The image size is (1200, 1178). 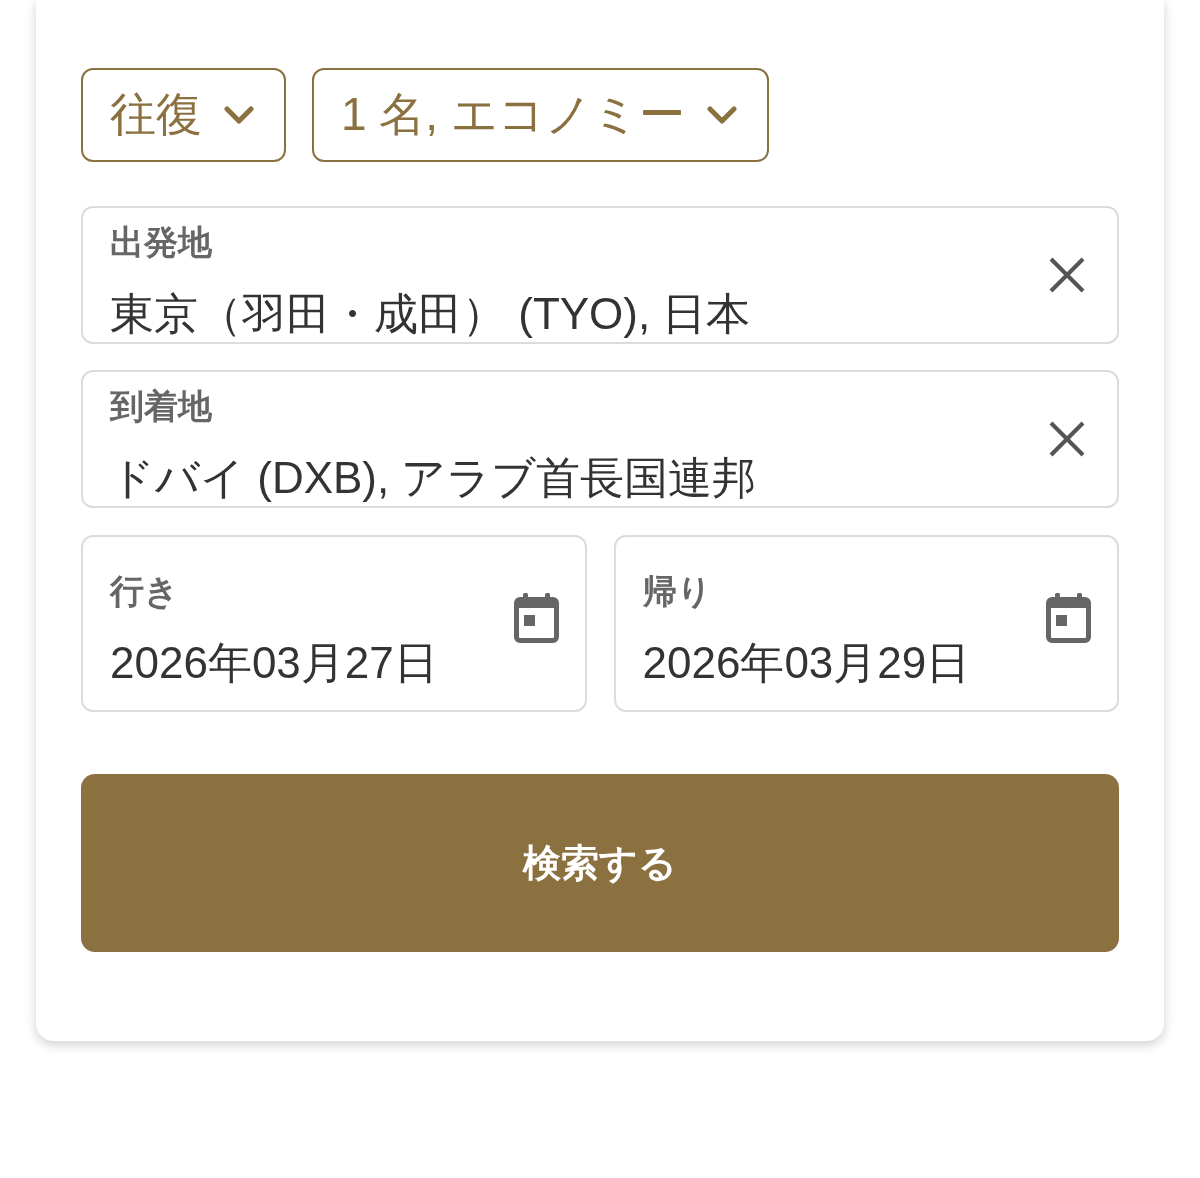 What do you see at coordinates (161, 406) in the screenshot?
I see `field-label: 到着地` at bounding box center [161, 406].